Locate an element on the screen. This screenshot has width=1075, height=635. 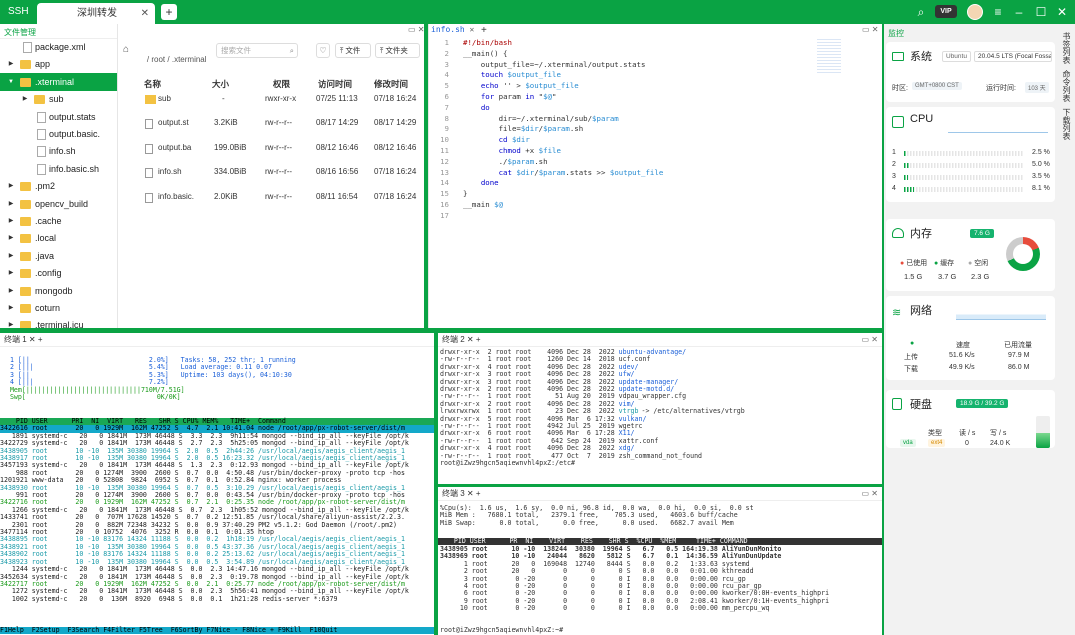
home-icon: ⌂ is located at coordinates (126, 49).